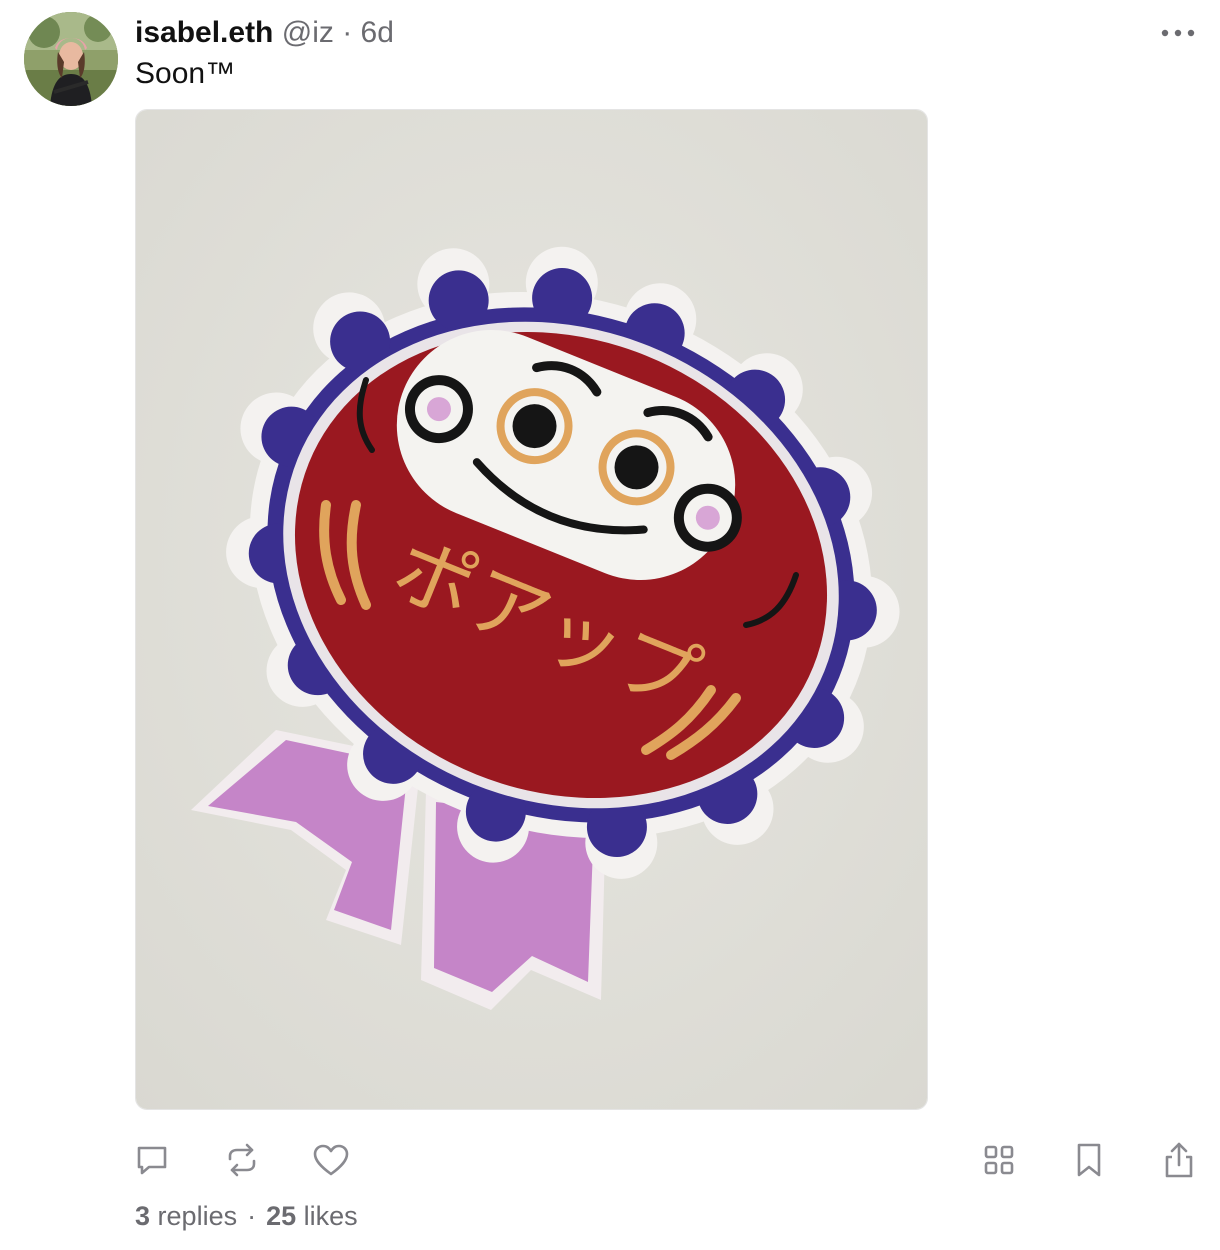 This screenshot has height=1250, width=1220. I want to click on share-button, so click(1179, 1160).